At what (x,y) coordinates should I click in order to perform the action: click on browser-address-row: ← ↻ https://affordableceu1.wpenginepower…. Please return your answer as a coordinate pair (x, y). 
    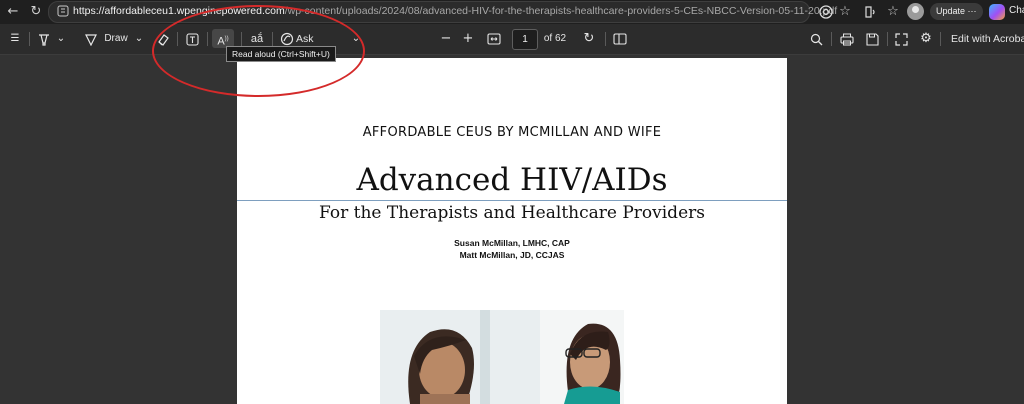
    Looking at the image, I should click on (512, 12).